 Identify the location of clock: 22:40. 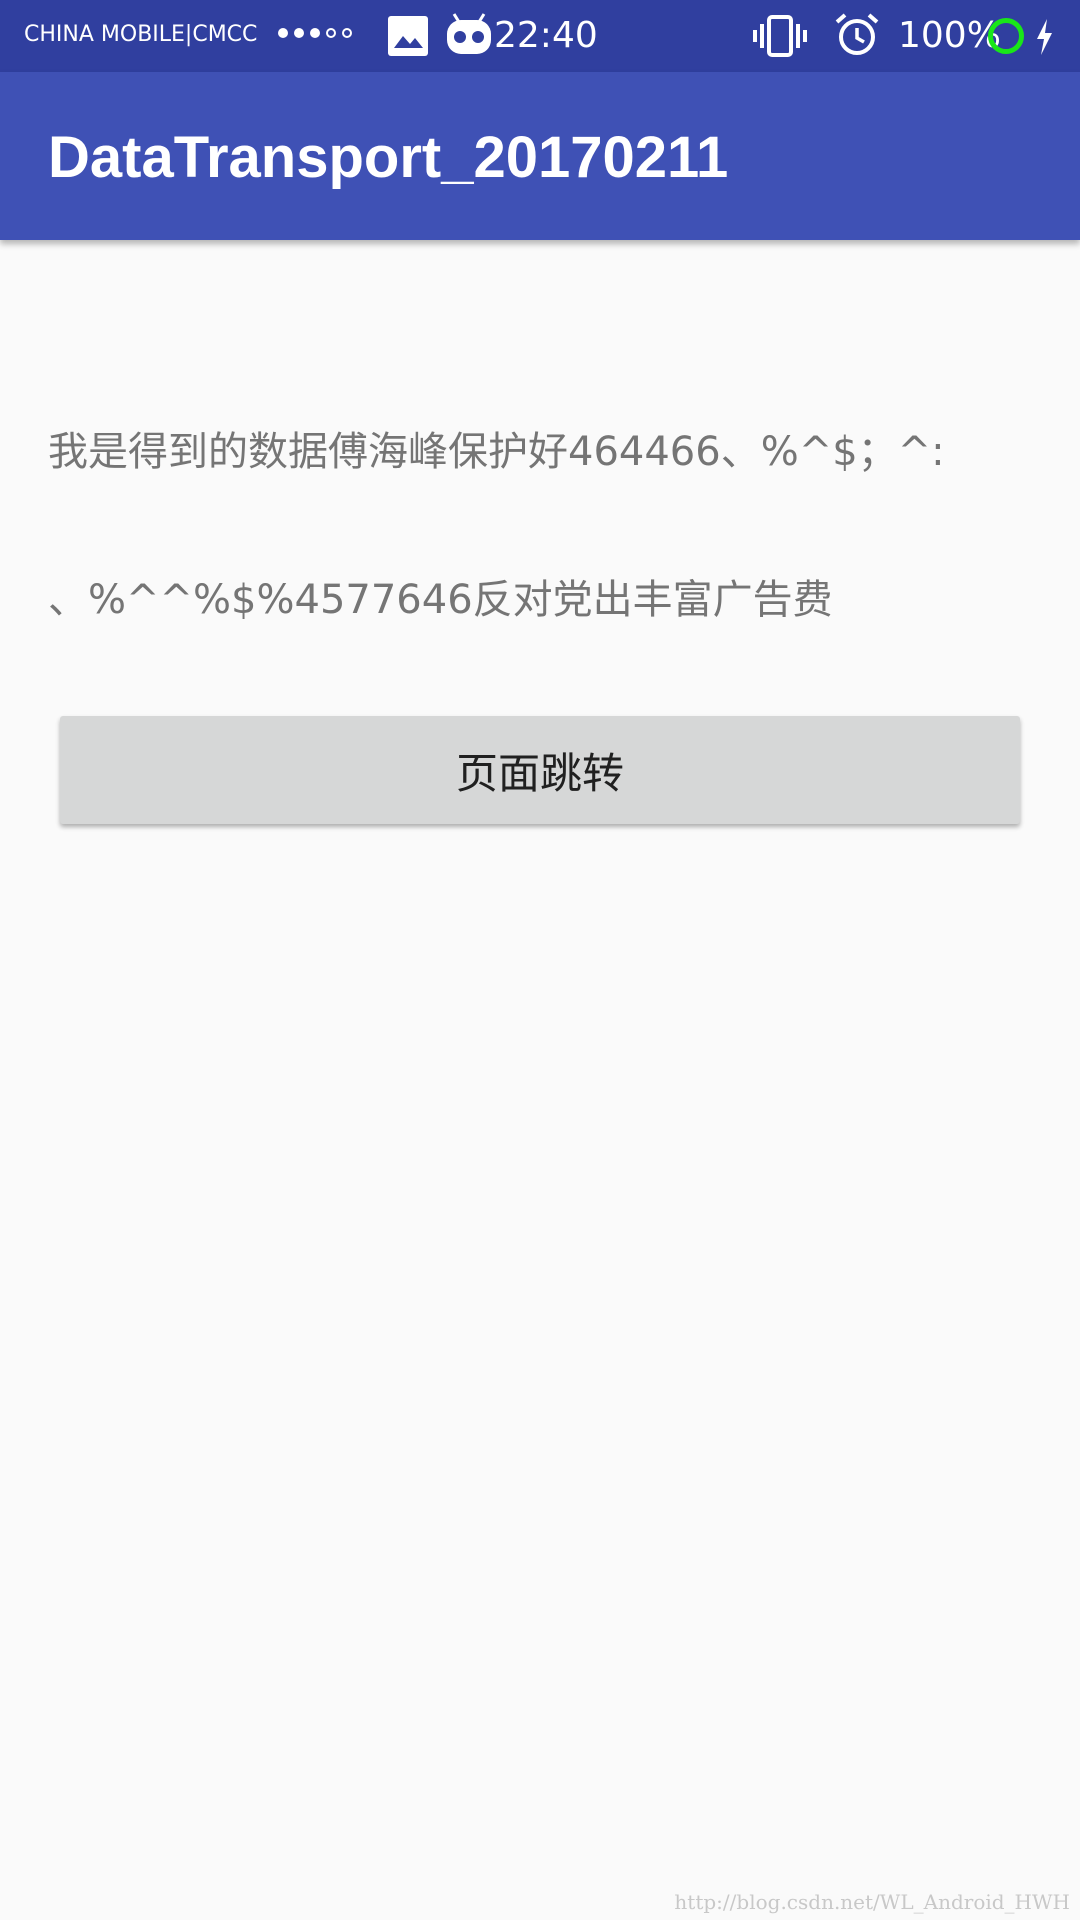
(546, 35).